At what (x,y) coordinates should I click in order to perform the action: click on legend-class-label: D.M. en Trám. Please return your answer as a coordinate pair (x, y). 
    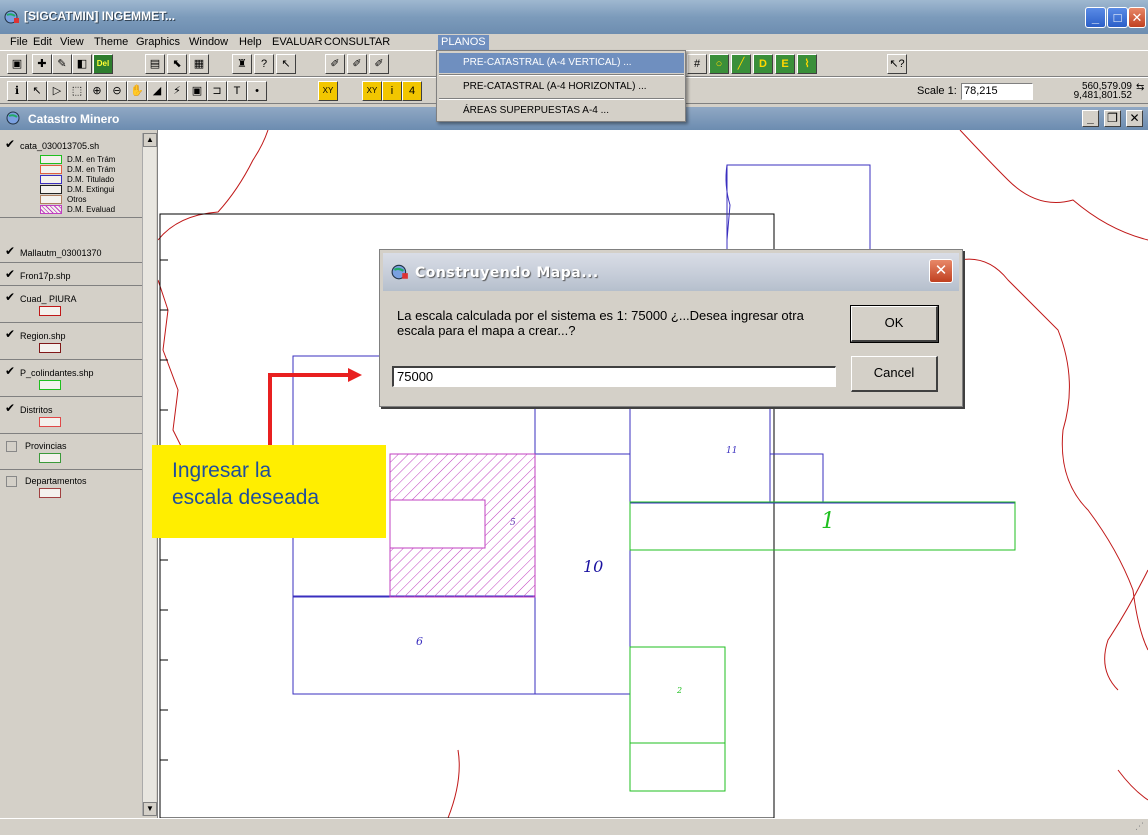
    Looking at the image, I should click on (91, 159).